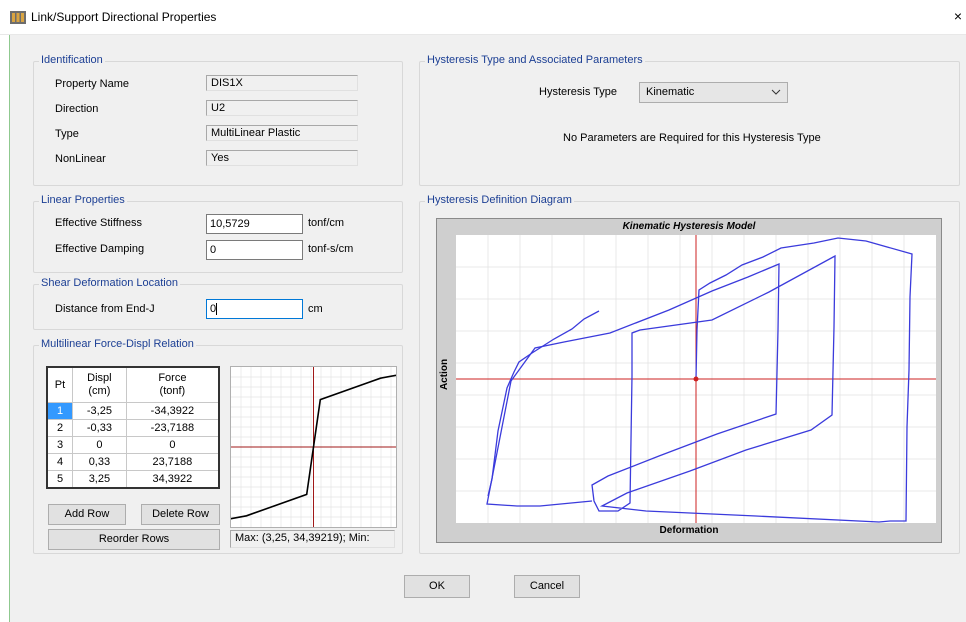 The width and height of the screenshot is (966, 622). Describe the element at coordinates (282, 83) in the screenshot. I see `property-name-value: DIS1X` at that location.